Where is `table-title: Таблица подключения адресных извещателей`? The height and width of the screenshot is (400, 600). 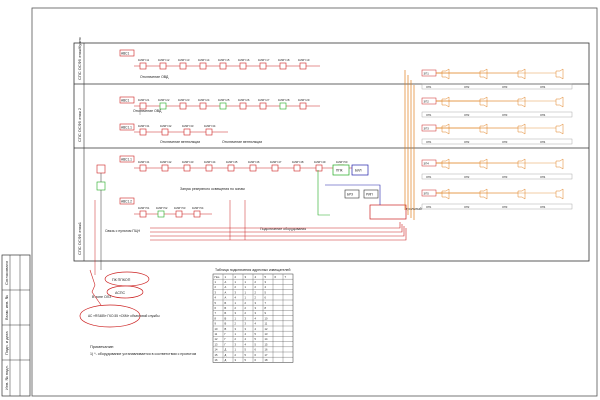
table-title: Таблица подключения адресных извещателей is located at coordinates (252, 270).